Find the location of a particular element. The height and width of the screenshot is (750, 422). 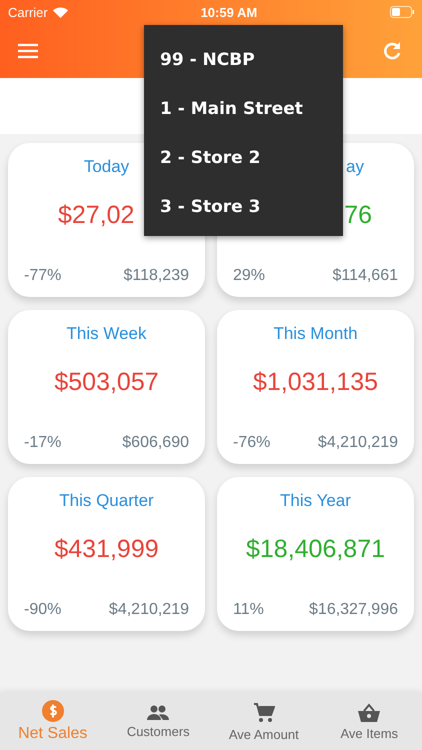

change-percent: -76% is located at coordinates (251, 443).